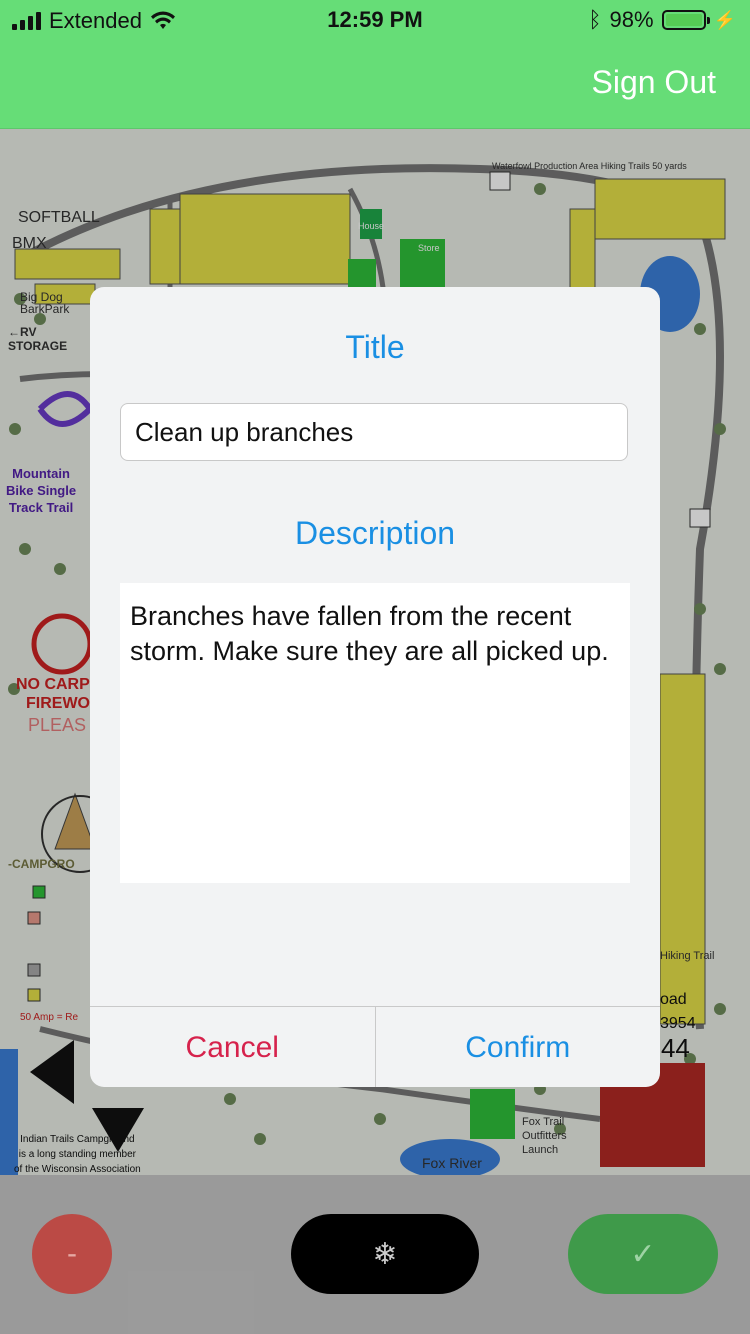 The width and height of the screenshot is (750, 1334). I want to click on charging-icon: ⚡, so click(724, 19).